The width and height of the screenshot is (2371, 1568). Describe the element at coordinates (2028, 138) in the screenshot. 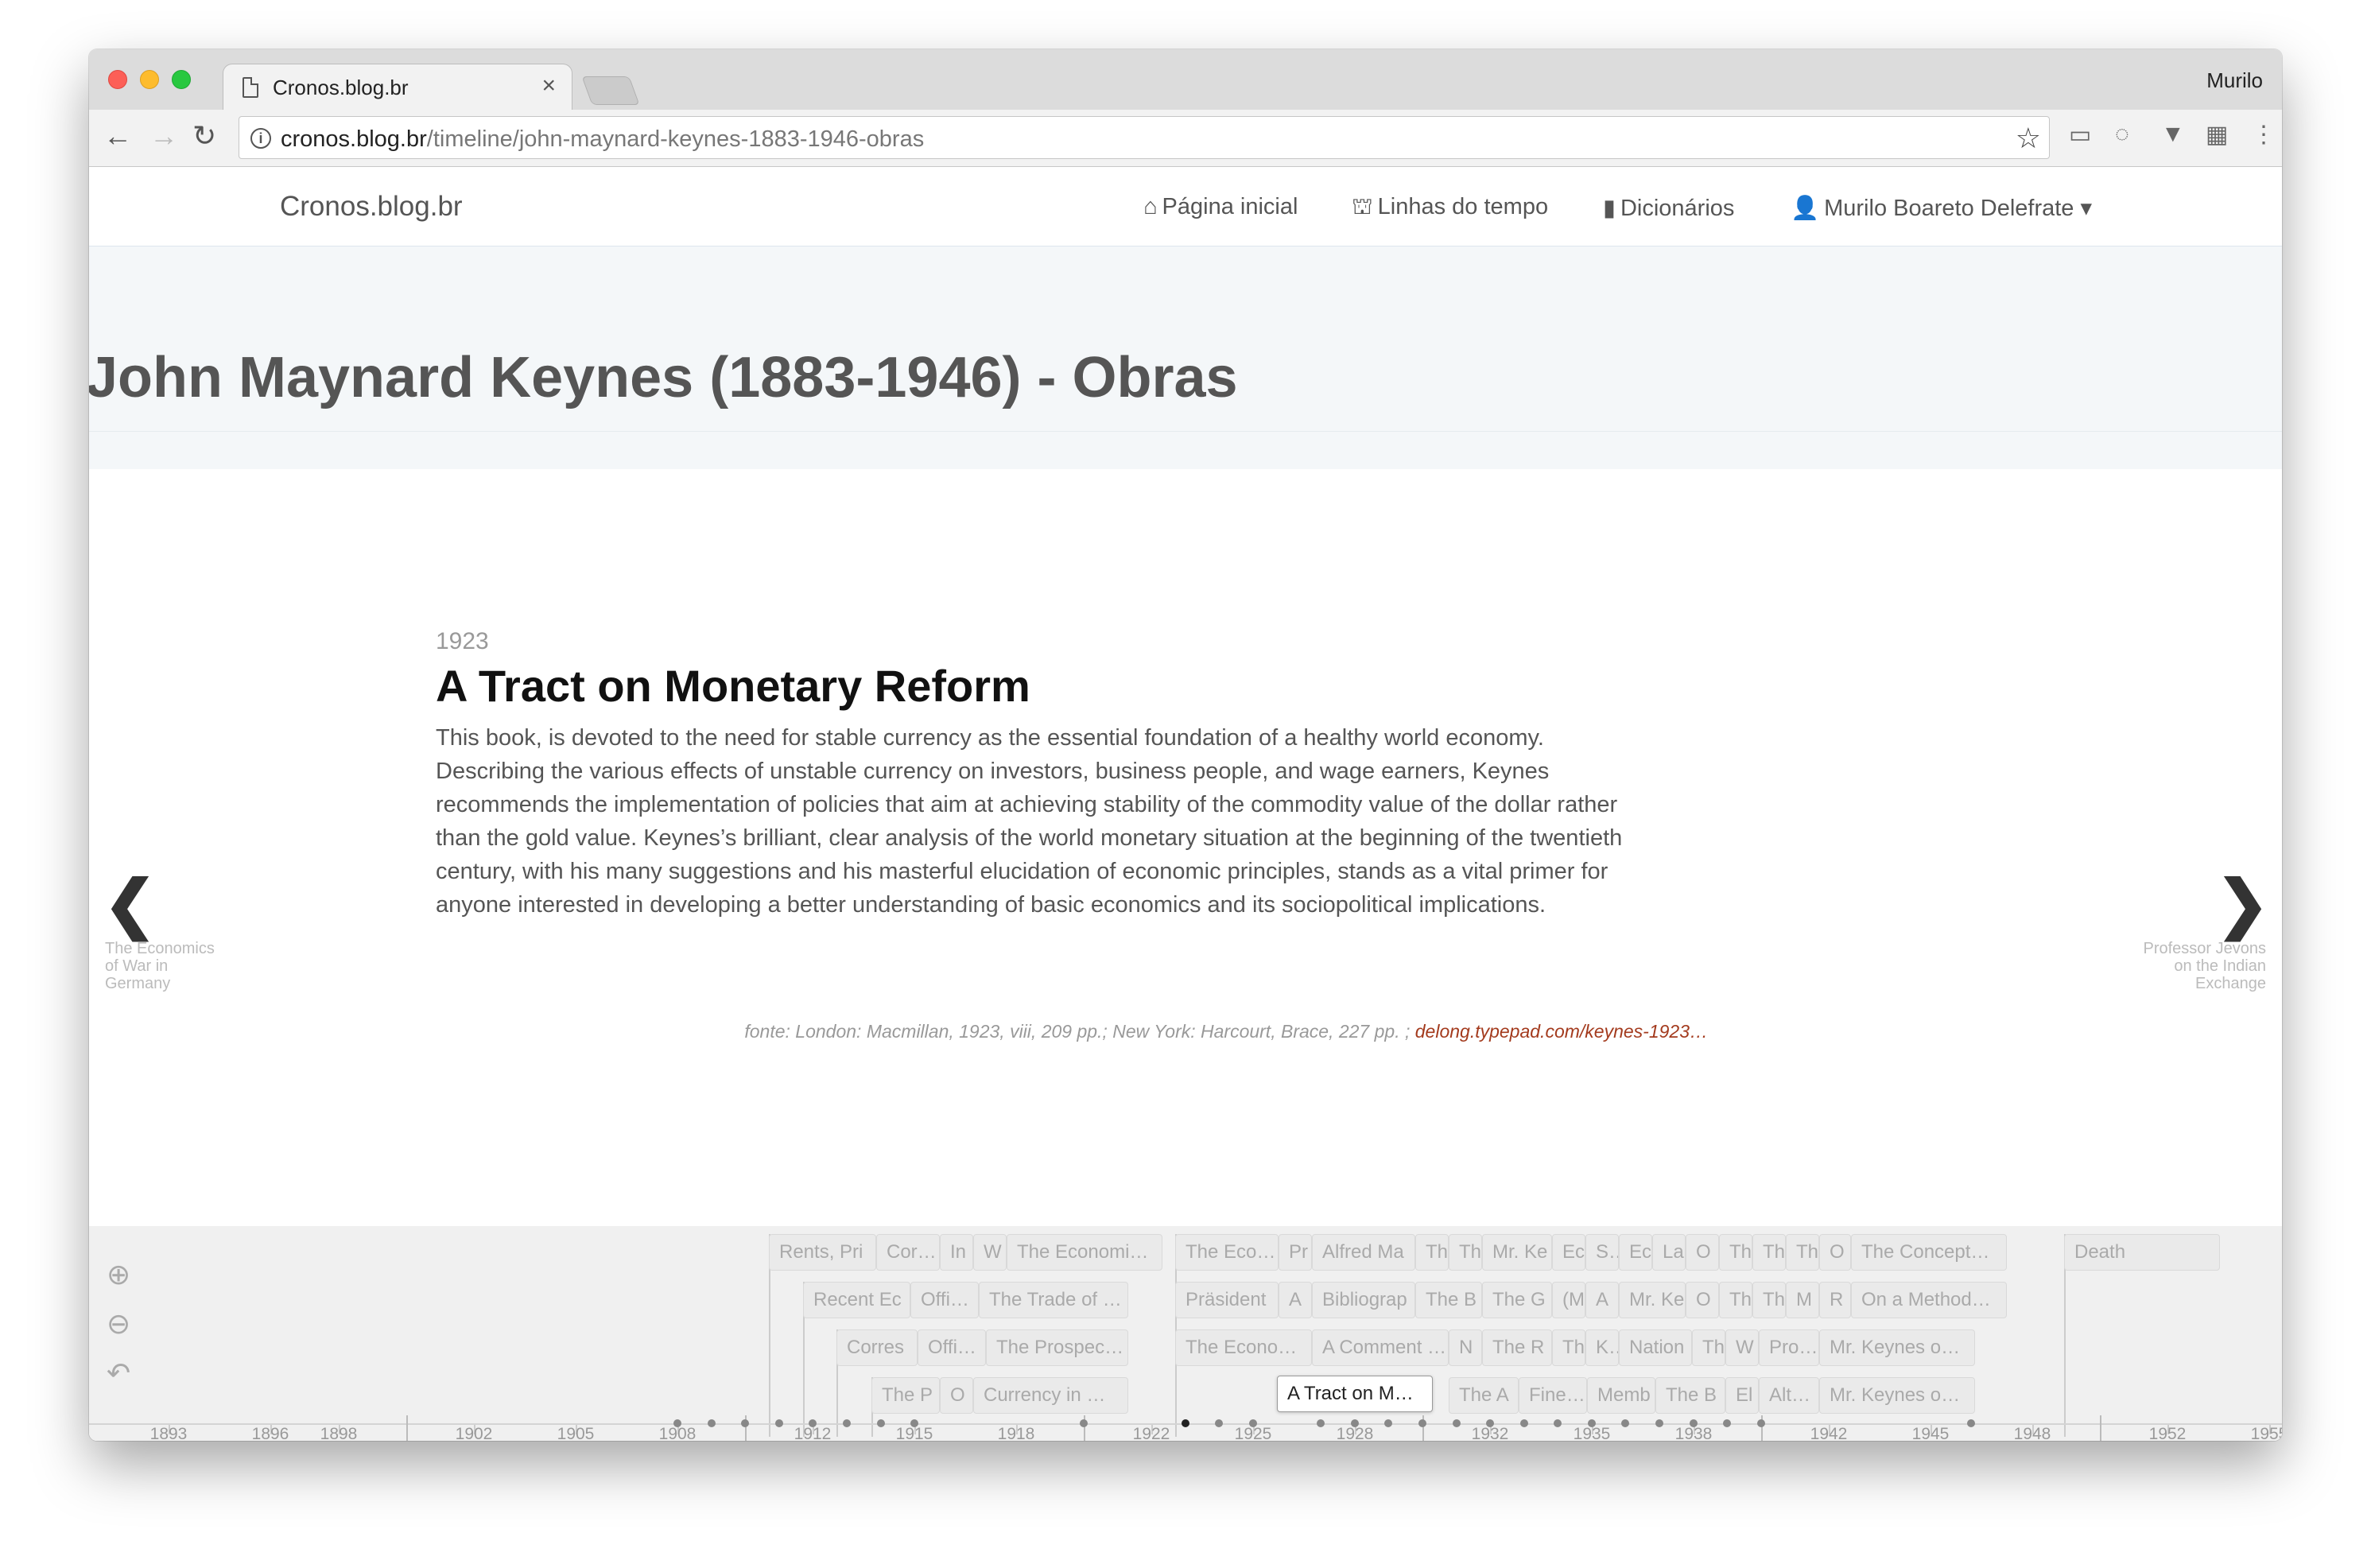

I see `bookmark-star-icon: ☆` at that location.